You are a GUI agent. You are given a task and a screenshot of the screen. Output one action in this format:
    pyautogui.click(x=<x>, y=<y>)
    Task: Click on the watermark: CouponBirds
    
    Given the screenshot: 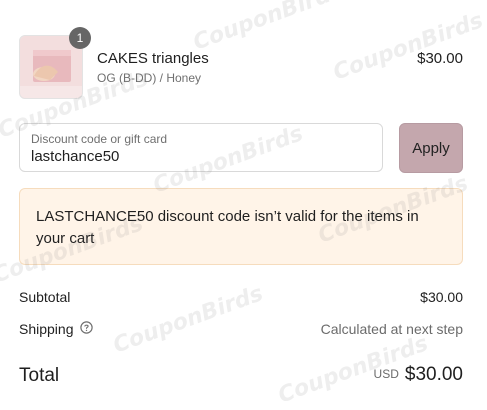 What is the action you would take?
    pyautogui.click(x=188, y=320)
    